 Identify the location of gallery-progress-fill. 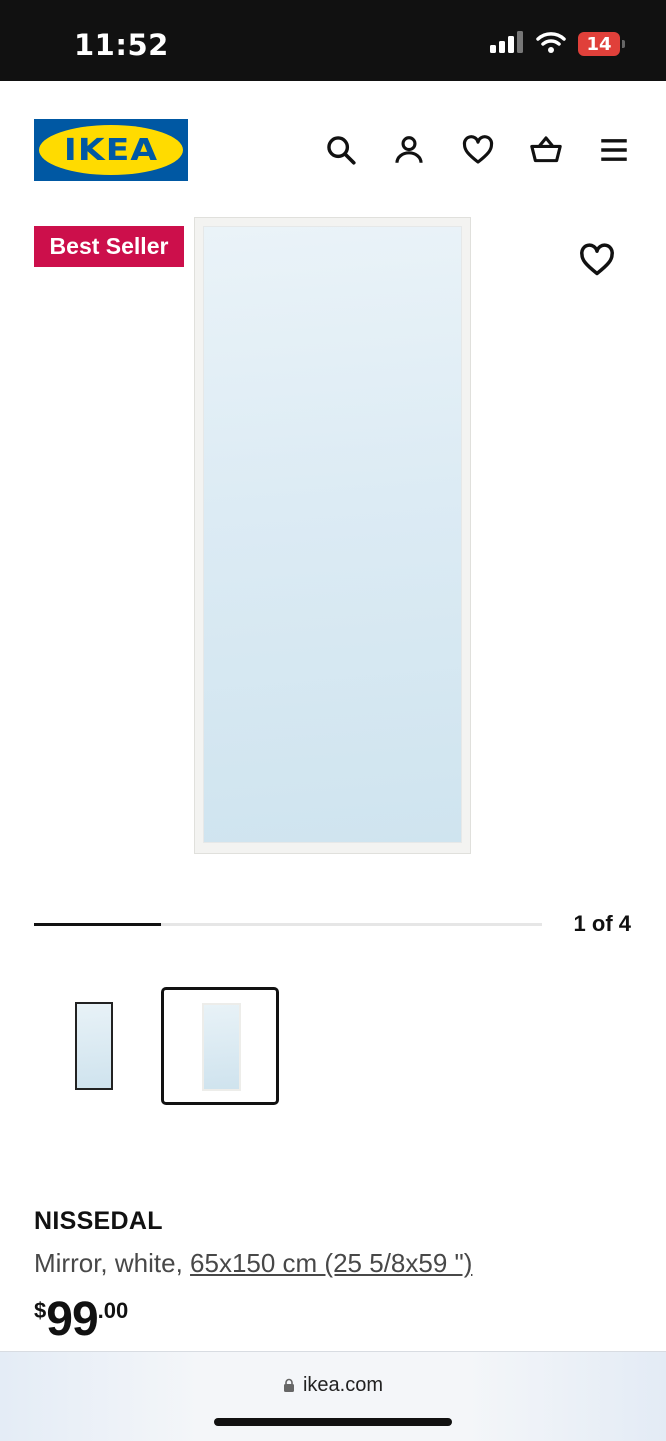
(97, 924).